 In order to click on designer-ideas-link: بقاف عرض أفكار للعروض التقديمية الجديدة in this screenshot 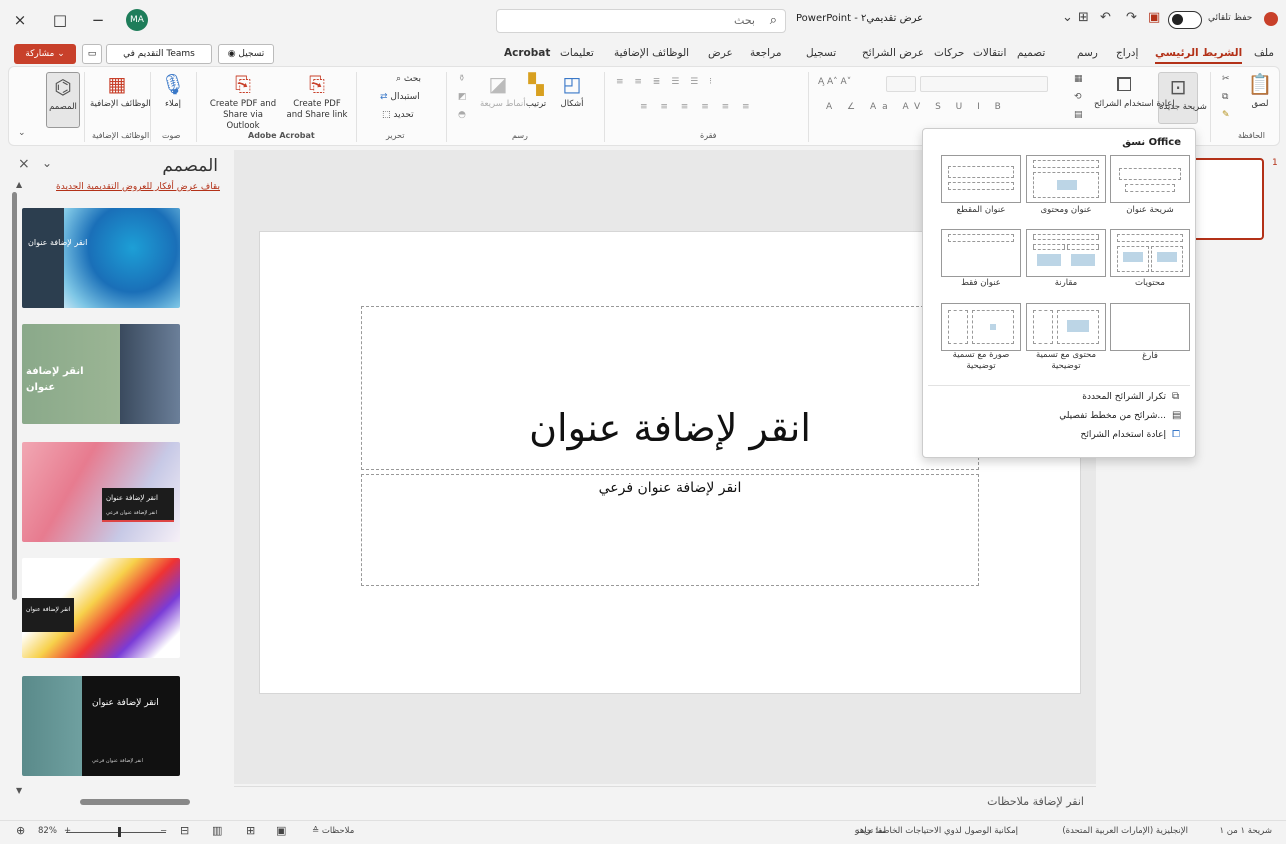, I will do `click(138, 187)`.